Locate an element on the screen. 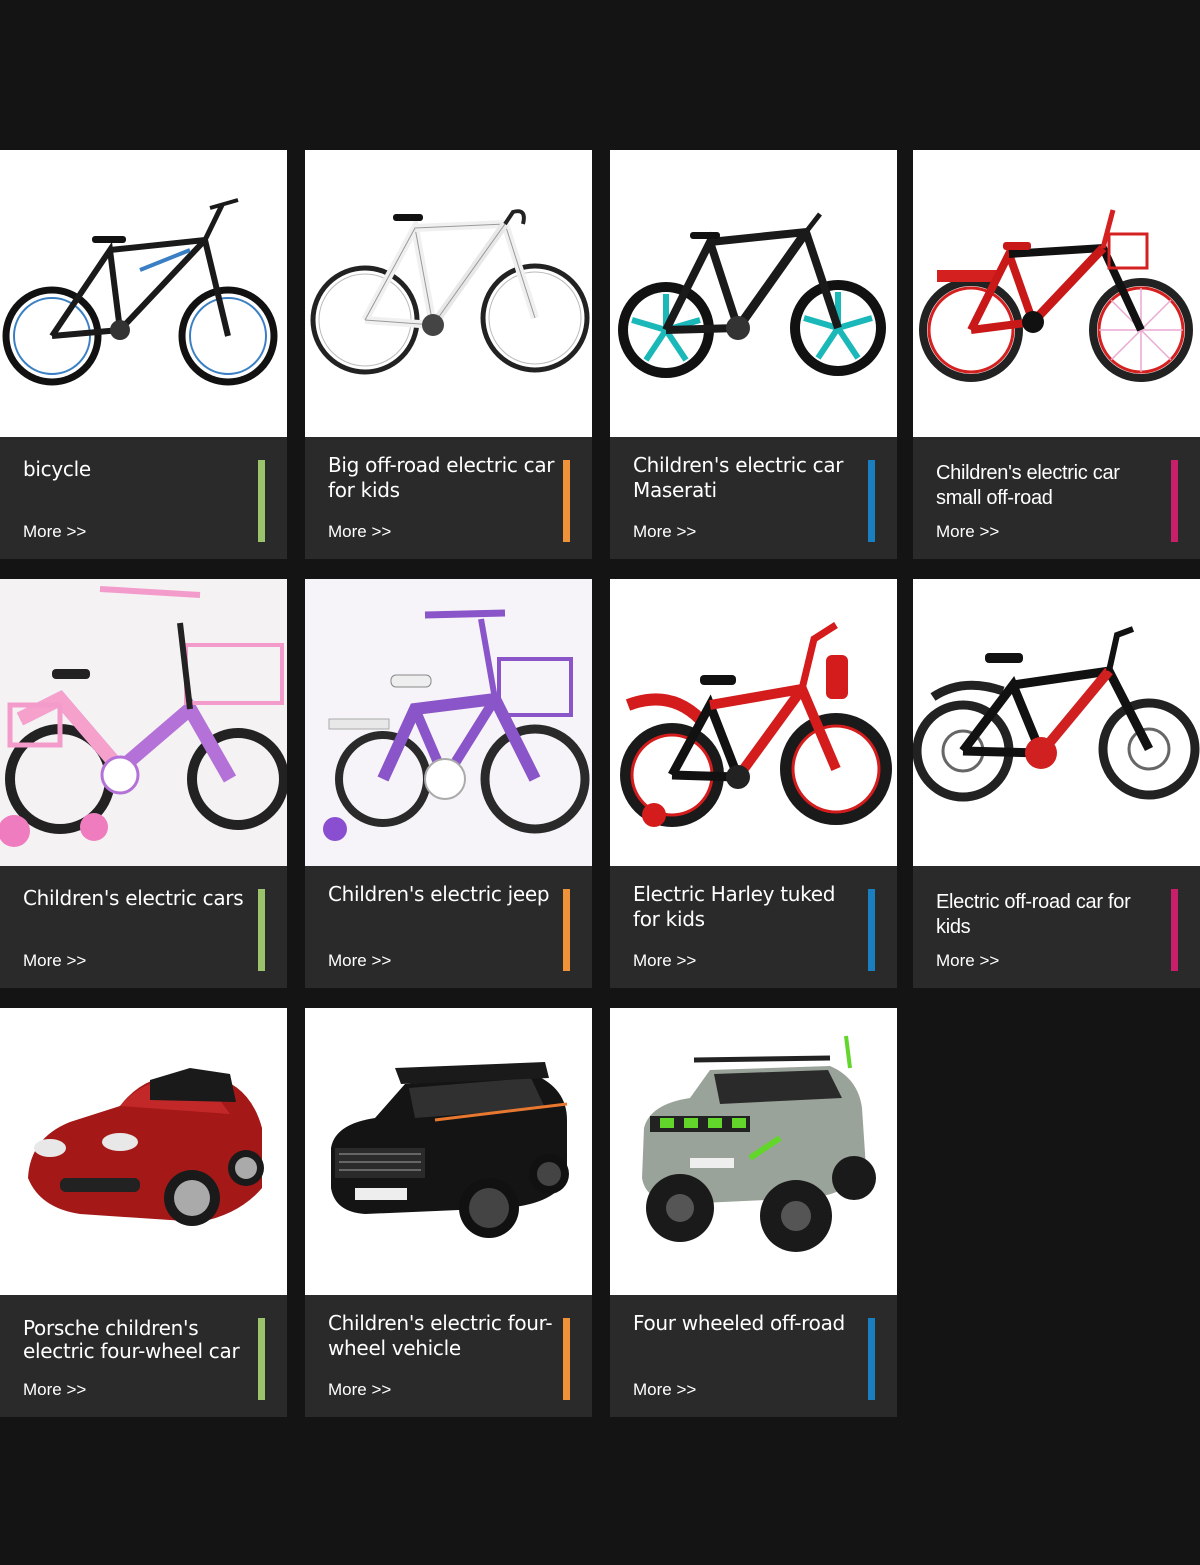 This screenshot has width=1200, height=1565. product-title: Children's electric car small off-road is located at coordinates (1052, 486).